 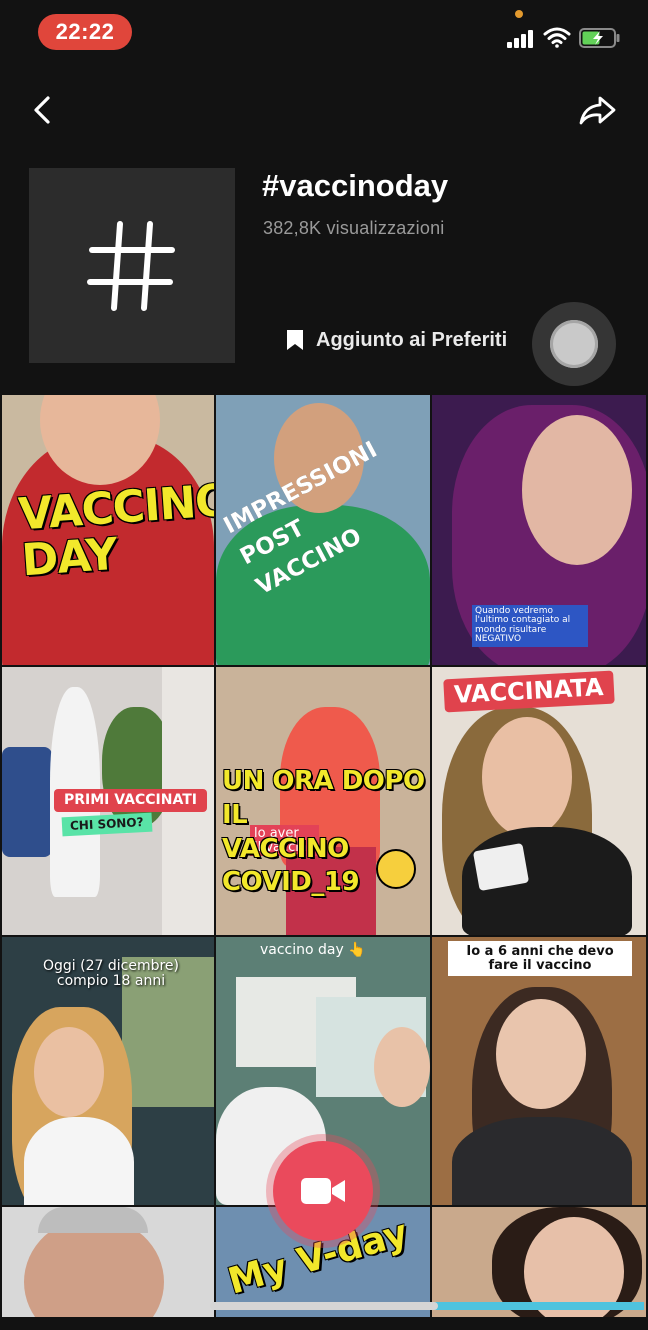 I want to click on video-tile: Io a 6 anni che devo fare il vaccino, so click(x=539, y=1071).